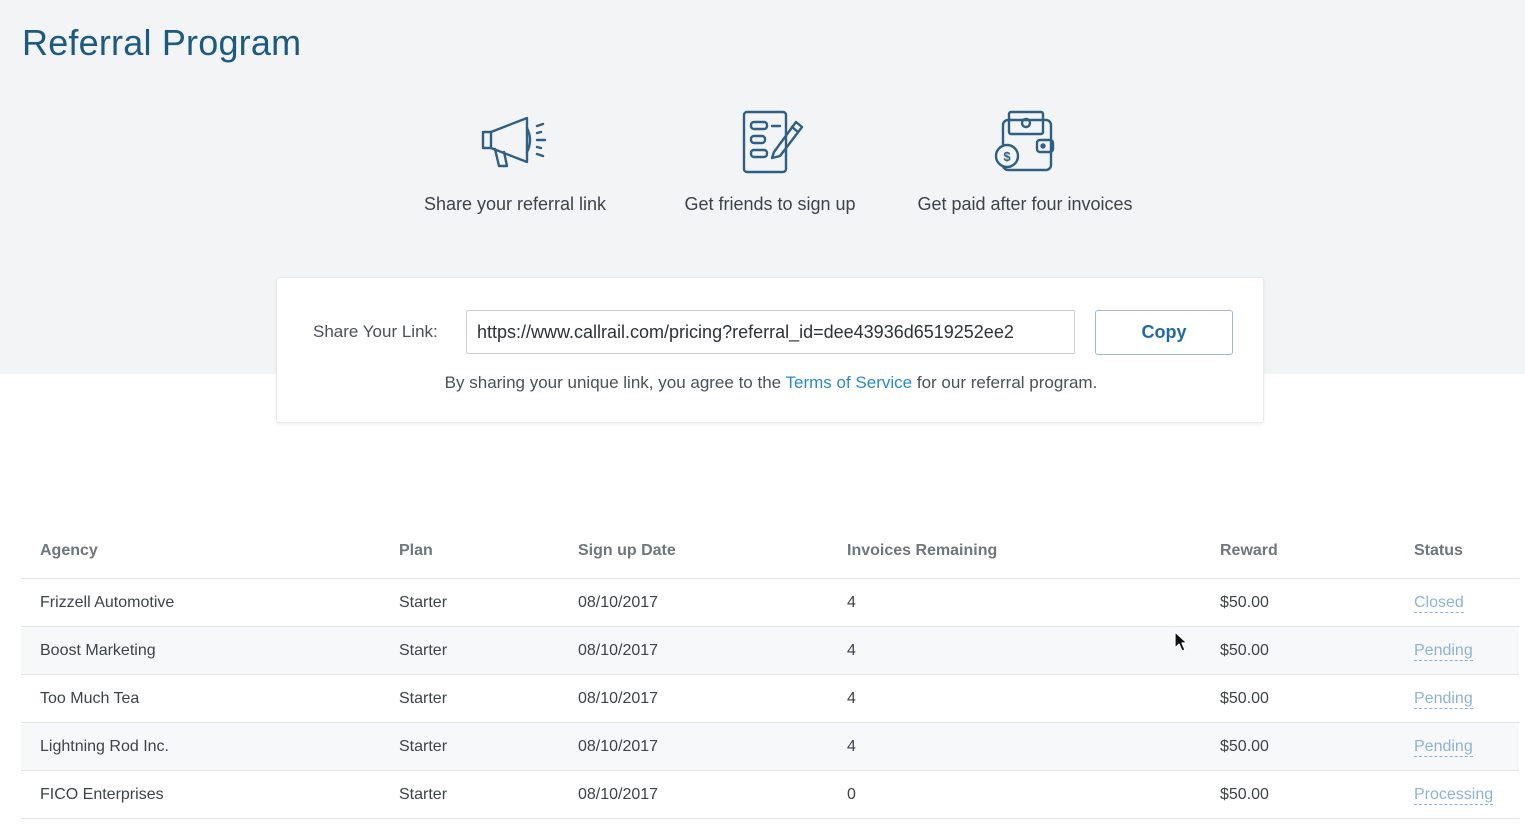  I want to click on step-label: Get friends to sign up, so click(770, 204).